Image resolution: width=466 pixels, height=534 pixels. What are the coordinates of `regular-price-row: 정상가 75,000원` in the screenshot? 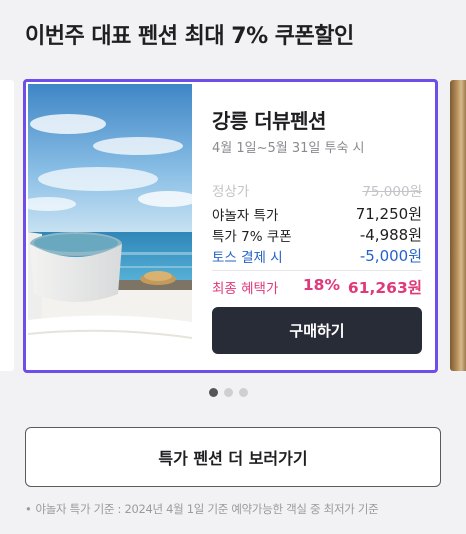 It's located at (317, 190).